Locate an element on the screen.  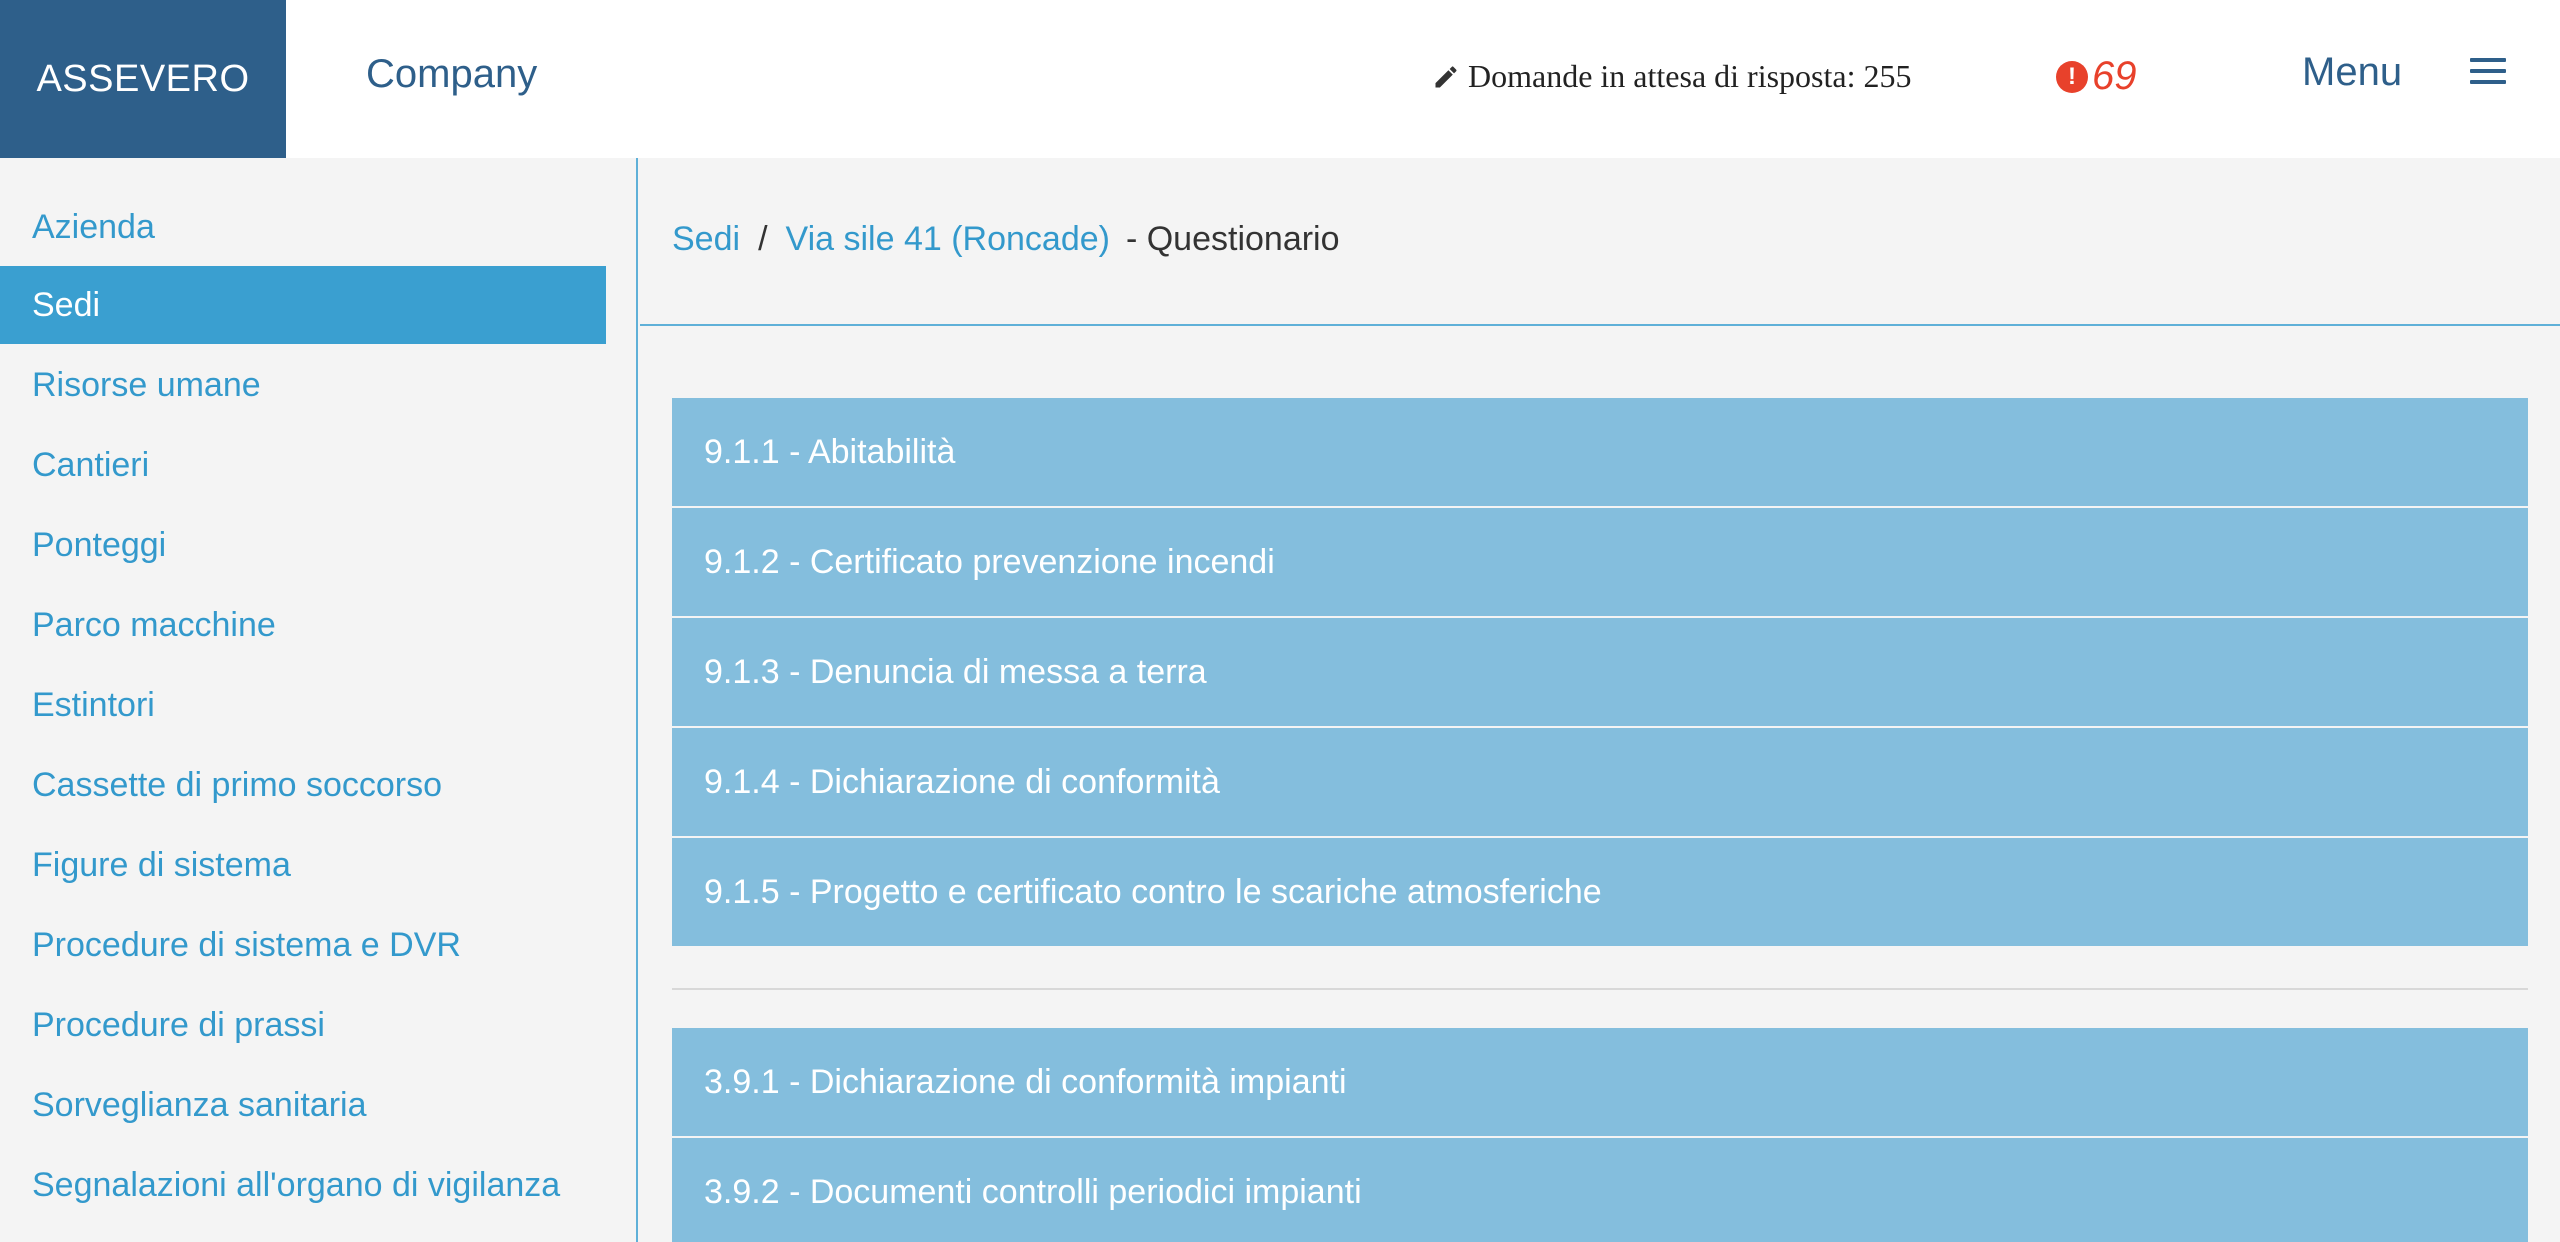
breadcrumb-location-link: Via sile 41 (Roncade) is located at coordinates (948, 239).